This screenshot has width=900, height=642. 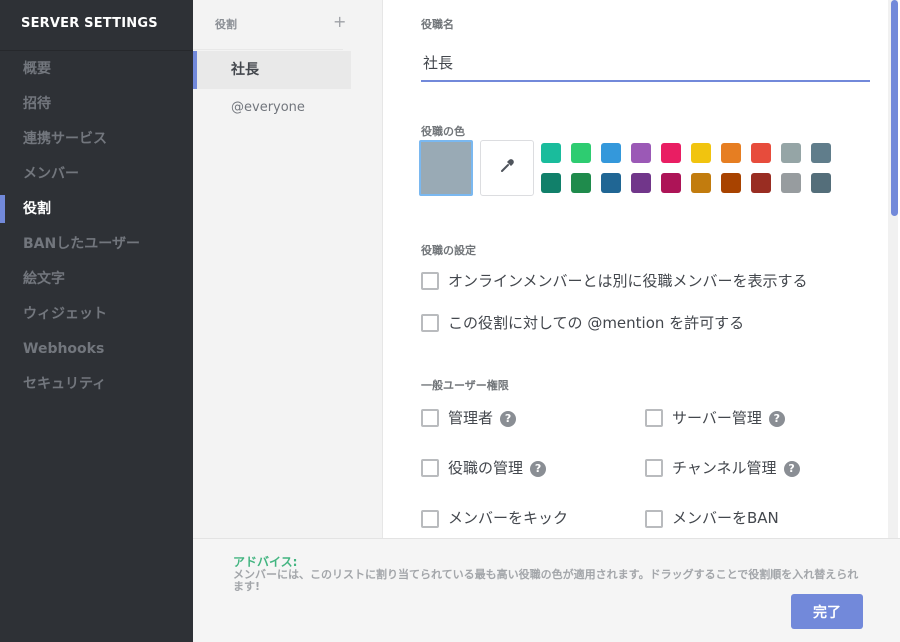 What do you see at coordinates (654, 468) in the screenshot?
I see `perm-manage-channels-checkbox` at bounding box center [654, 468].